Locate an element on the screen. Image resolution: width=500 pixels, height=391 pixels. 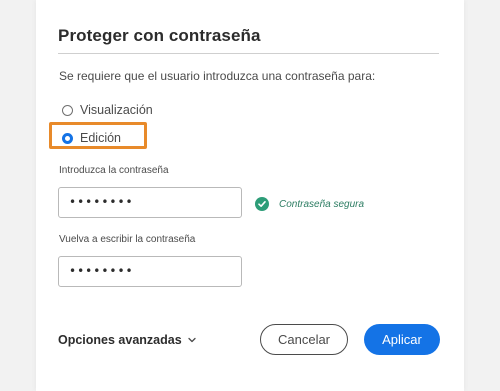
radio-edit-label: Edición is located at coordinates (100, 138).